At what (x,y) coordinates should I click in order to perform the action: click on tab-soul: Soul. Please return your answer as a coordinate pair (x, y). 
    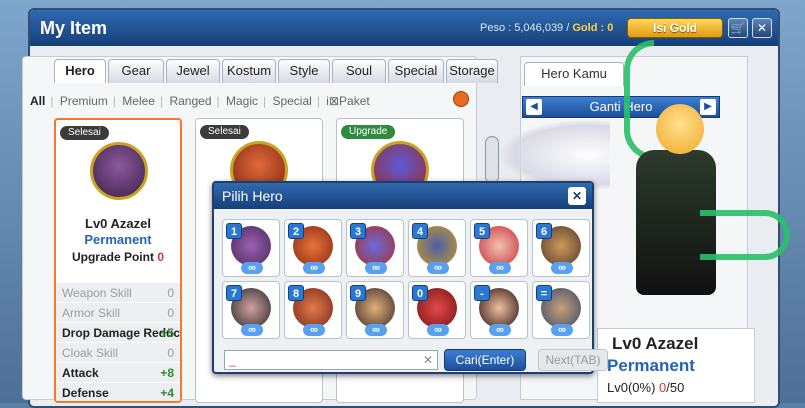
    Looking at the image, I should click on (359, 71).